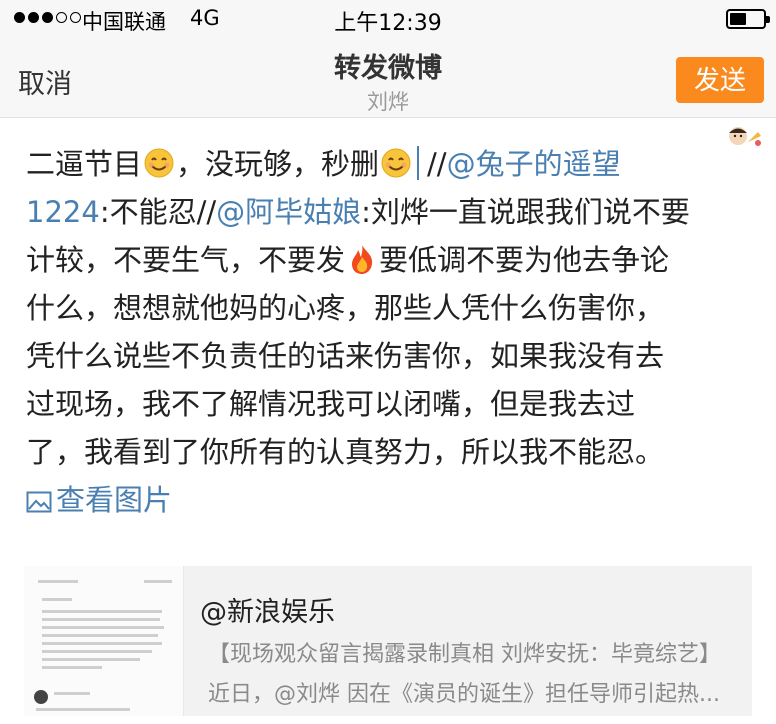  I want to click on send-button: 发送, so click(720, 80).